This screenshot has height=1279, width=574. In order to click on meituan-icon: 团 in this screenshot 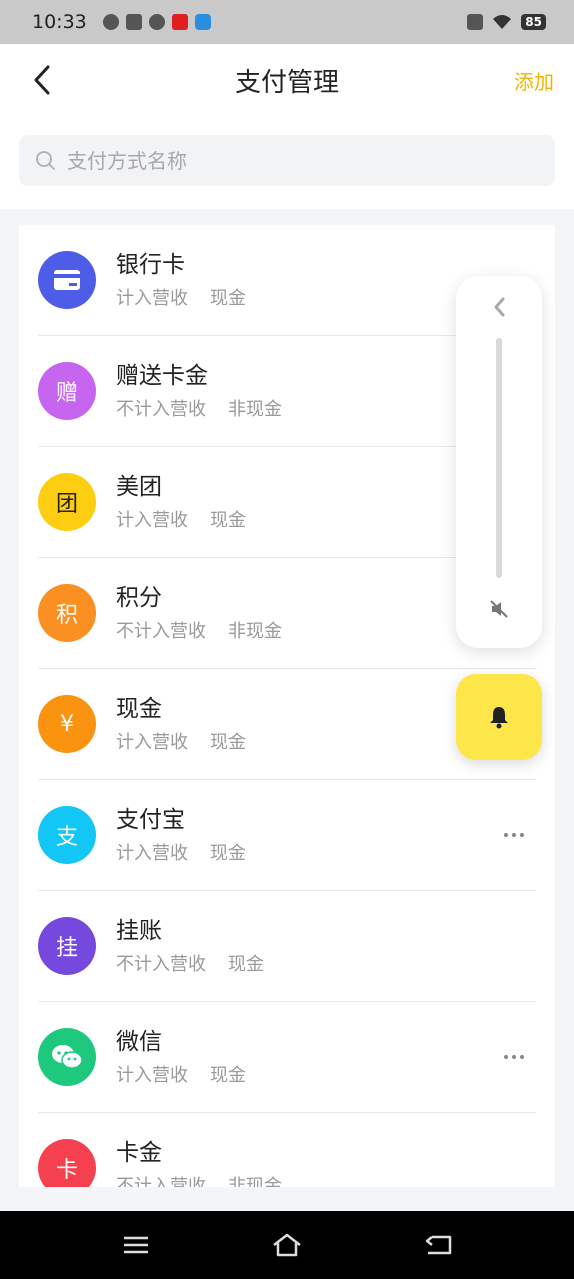, I will do `click(67, 502)`.